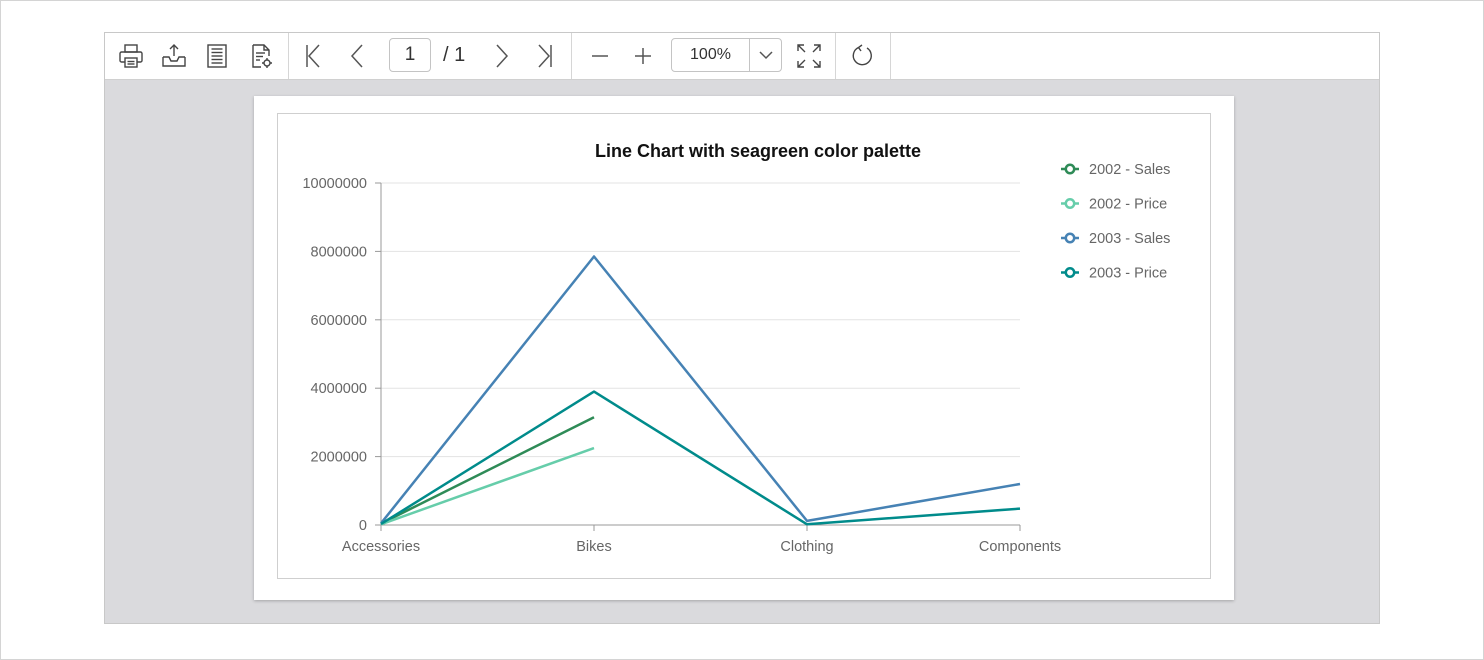 The width and height of the screenshot is (1484, 660). I want to click on x-tick-label: Accessories, so click(381, 547).